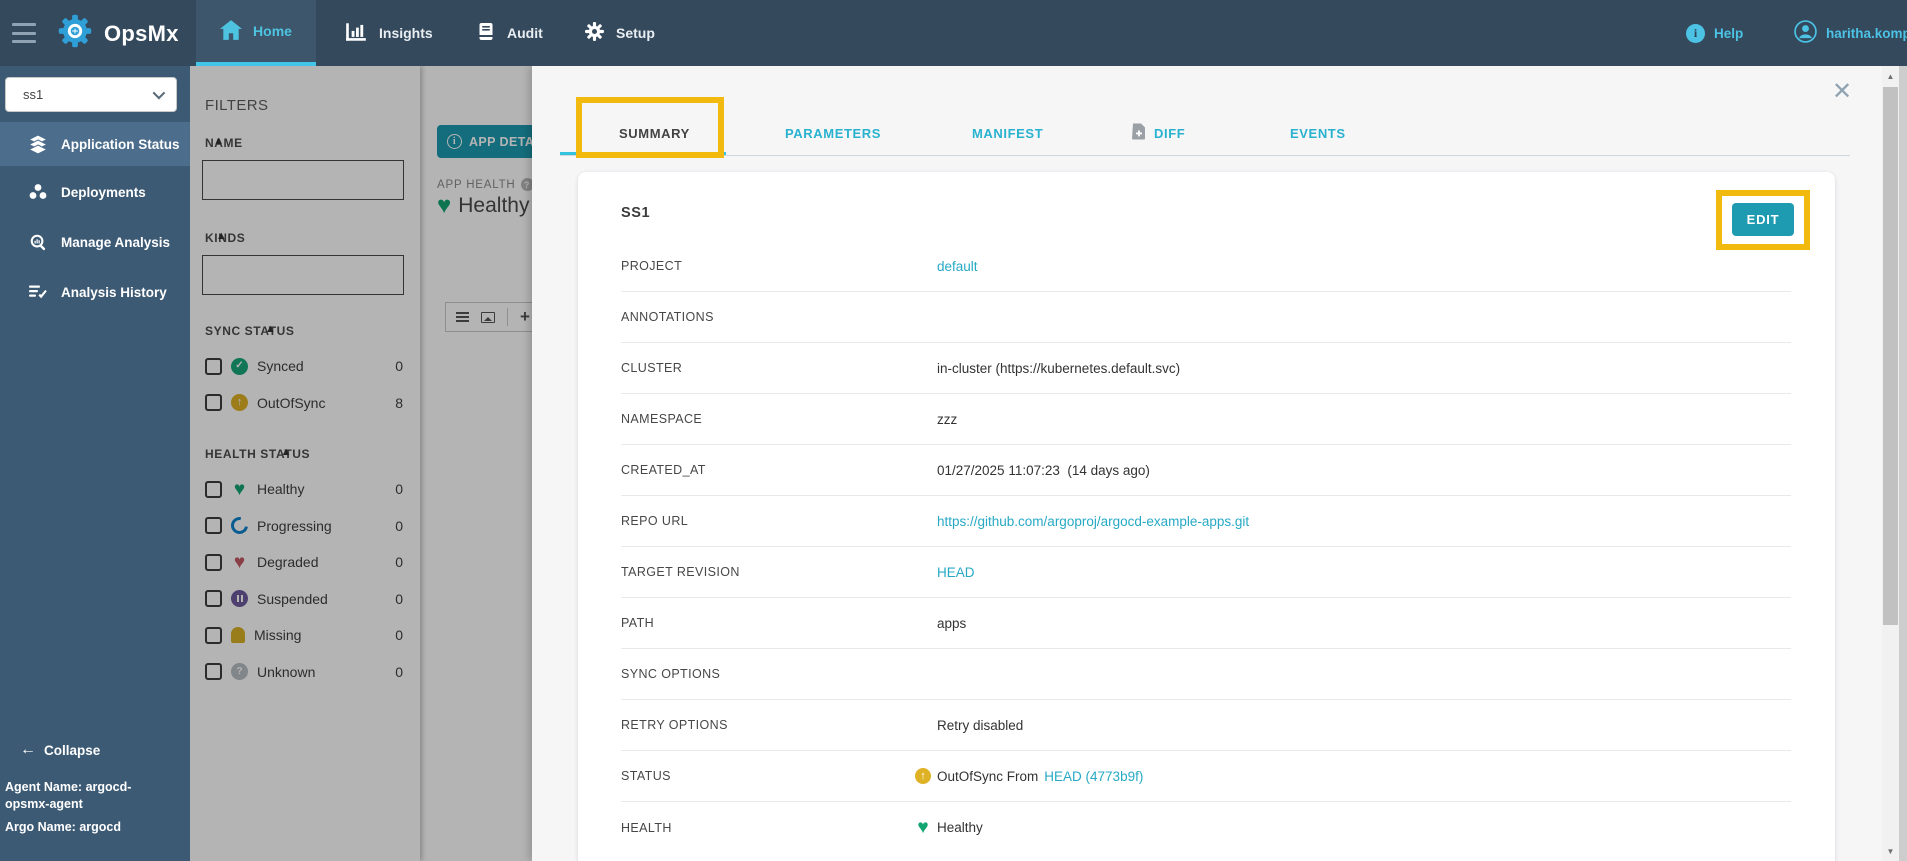 The height and width of the screenshot is (861, 1907). Describe the element at coordinates (947, 419) in the screenshot. I see `summary-row-value: zzz` at that location.